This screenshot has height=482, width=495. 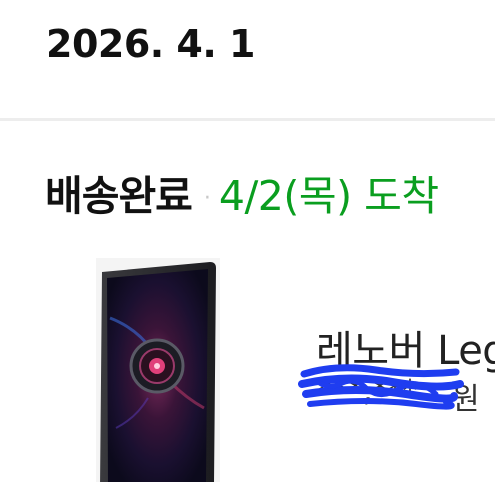 I want to click on order-date: 2026. 4. 1, so click(x=150, y=44).